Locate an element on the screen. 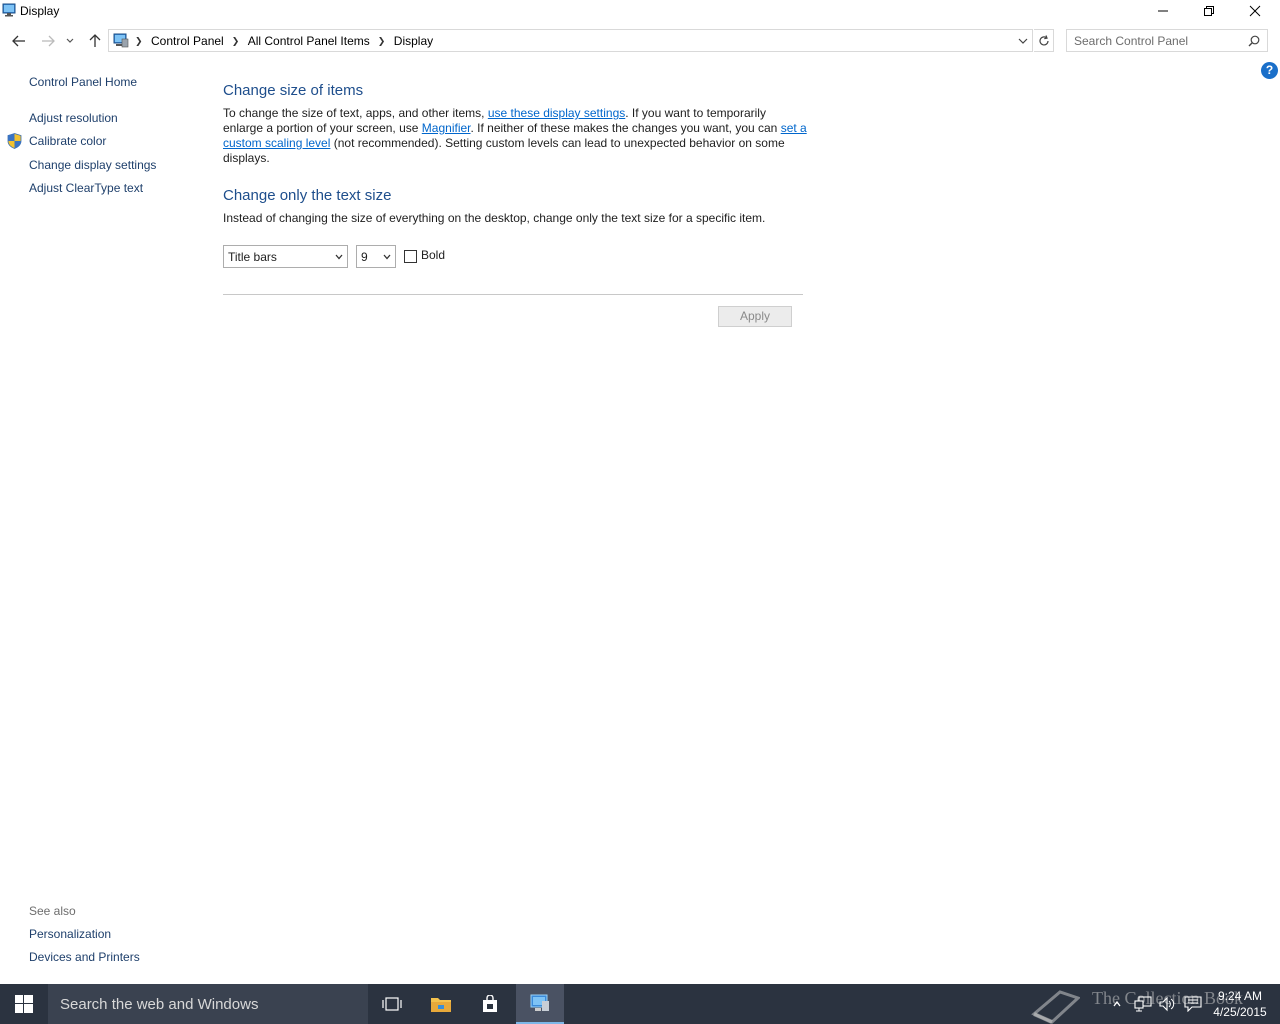 The height and width of the screenshot is (1024, 1280). search-box is located at coordinates (1167, 40).